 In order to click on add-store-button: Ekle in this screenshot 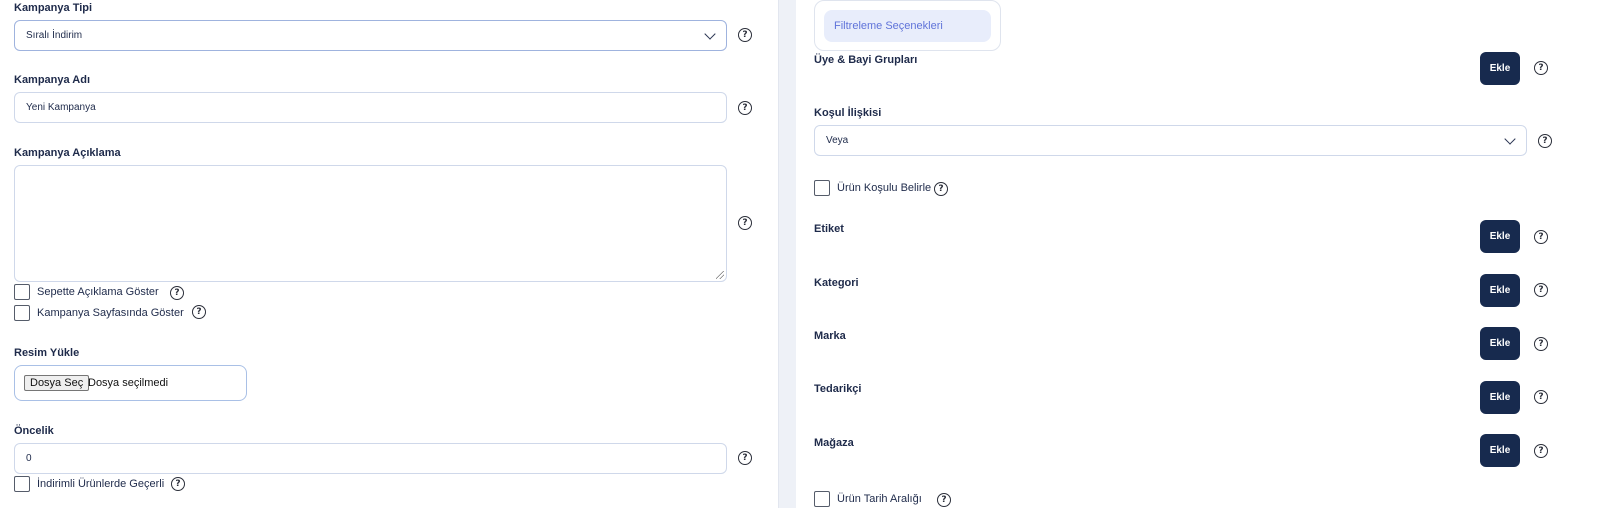, I will do `click(1500, 450)`.